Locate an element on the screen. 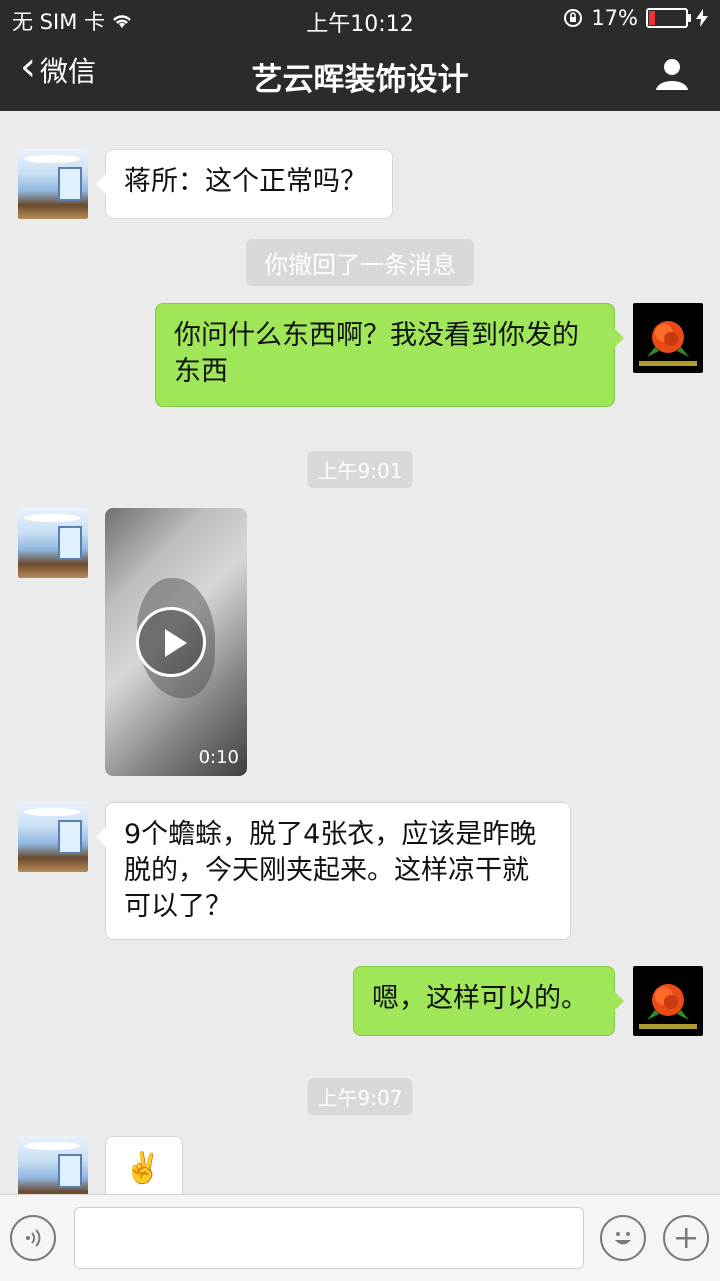  message-bubble-received: 9个蟾蜍，脱了4张衣，应该是昨晚脱的，今天刚夹起来。这样凉干就可以了？ is located at coordinates (333, 871).